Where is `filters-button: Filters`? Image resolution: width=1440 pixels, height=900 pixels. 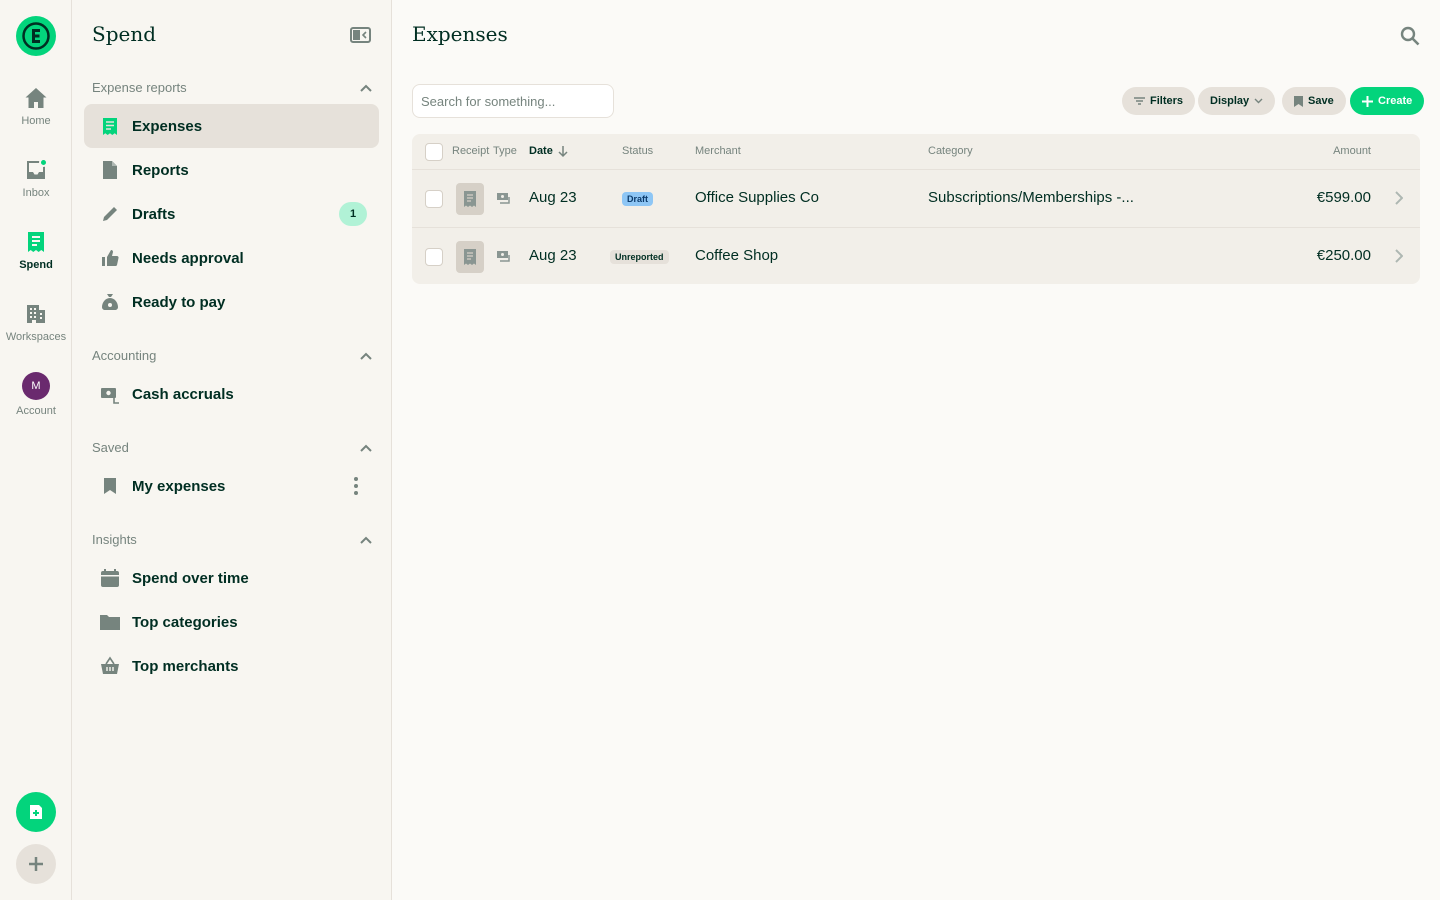
filters-button: Filters is located at coordinates (1159, 101).